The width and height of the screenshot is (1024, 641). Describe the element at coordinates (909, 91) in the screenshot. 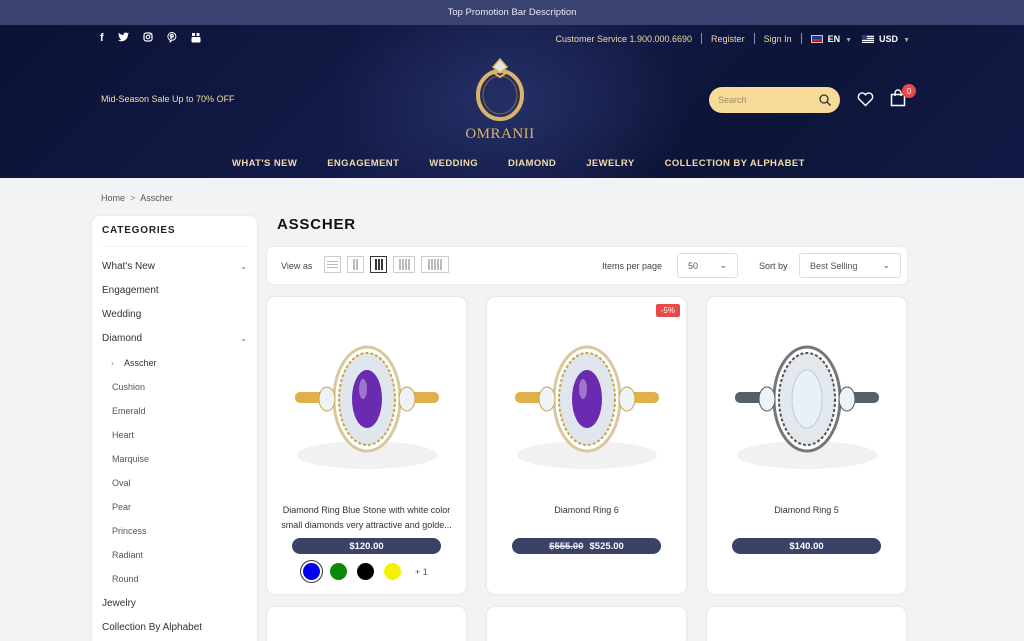

I see `cart-count-badge: 0` at that location.